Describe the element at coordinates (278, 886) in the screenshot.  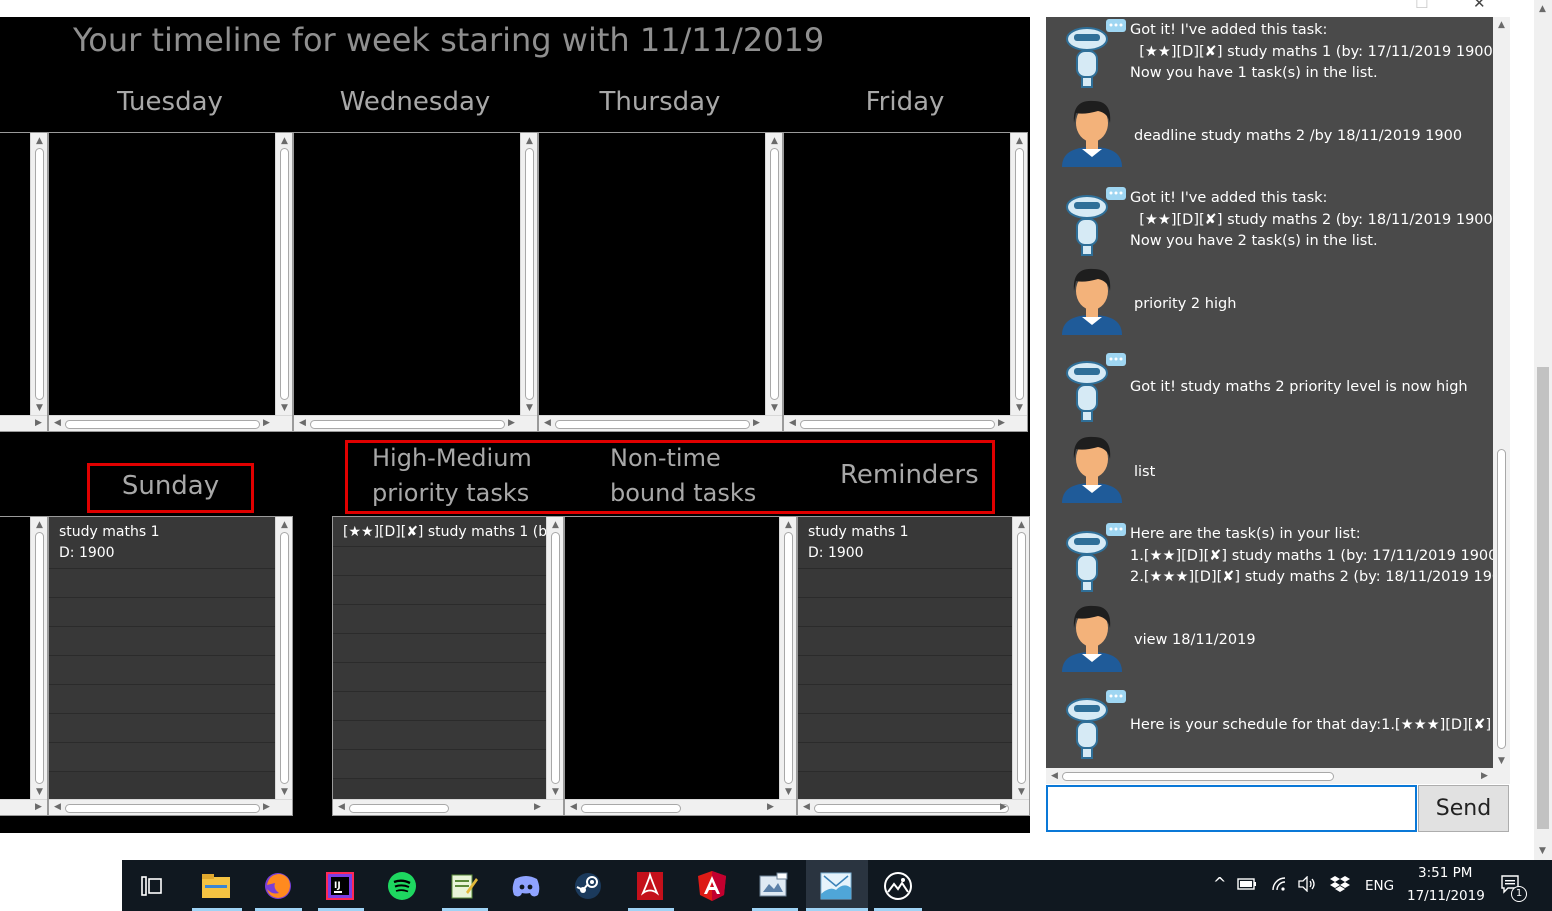
I see `firefox-icon` at that location.